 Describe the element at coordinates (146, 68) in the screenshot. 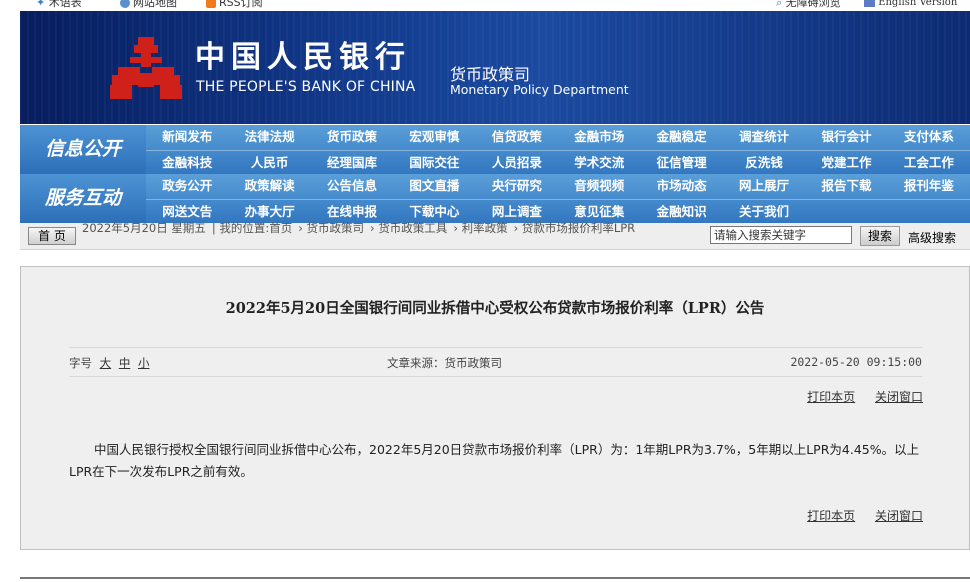

I see `pboc-logo-icon` at that location.